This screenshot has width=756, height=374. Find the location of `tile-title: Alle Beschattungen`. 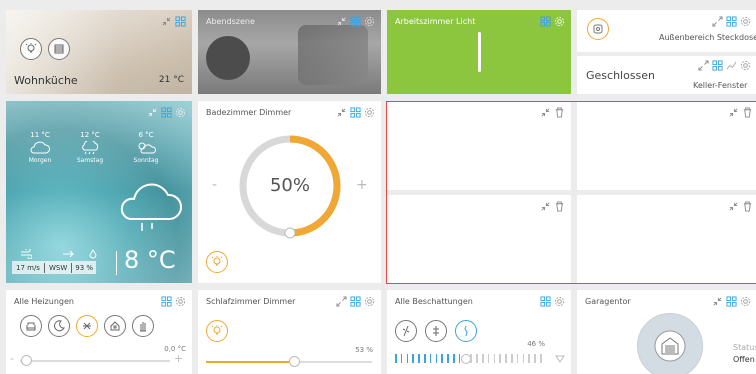

tile-title: Alle Beschattungen is located at coordinates (434, 301).